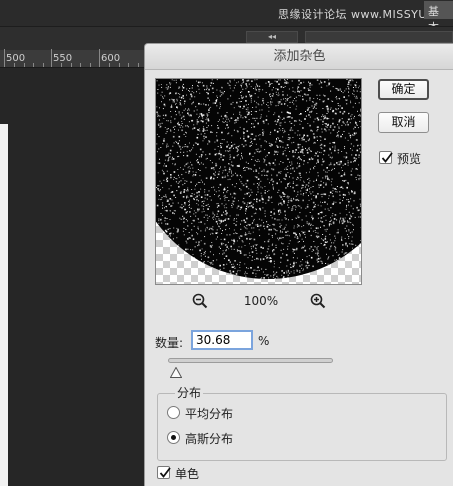 Image resolution: width=453 pixels, height=486 pixels. I want to click on ok-button: 确定, so click(403, 89).